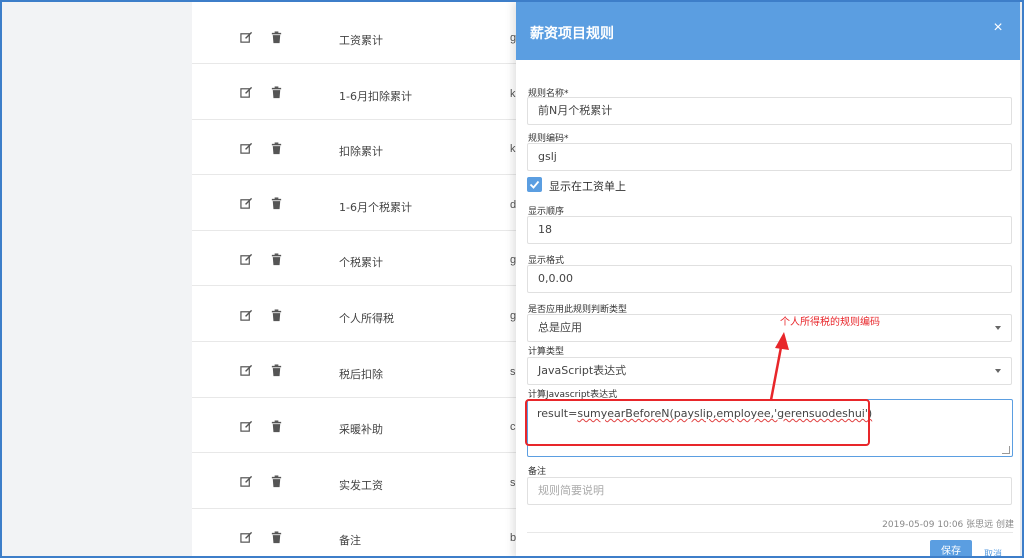  I want to click on created-meta: 2019-05-09 10:06 张思远 创建, so click(948, 525).